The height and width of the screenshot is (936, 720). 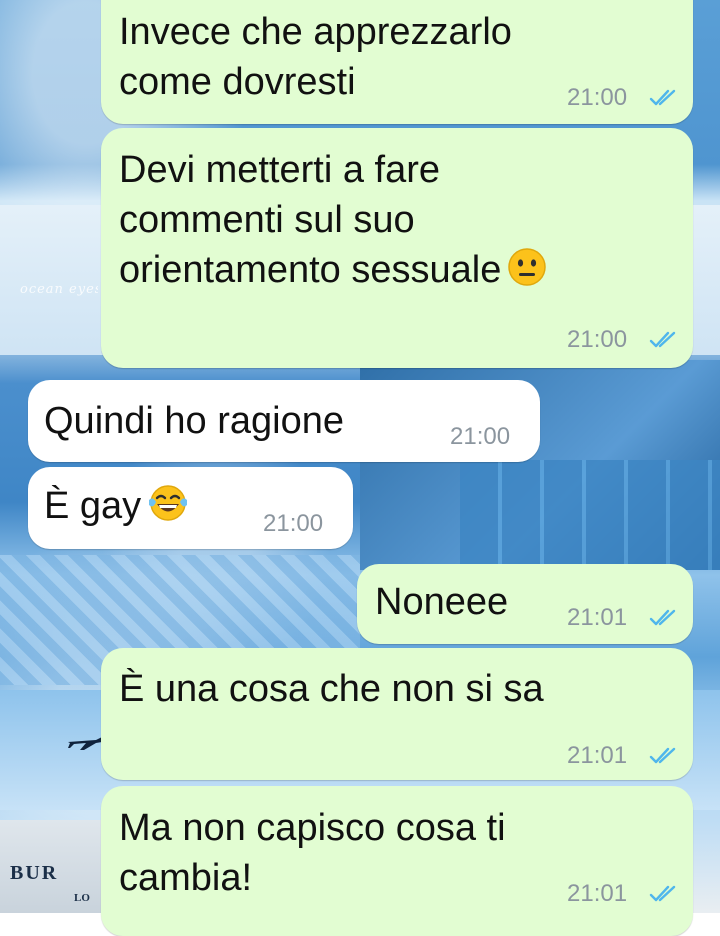 What do you see at coordinates (168, 503) in the screenshot?
I see `face-with-tears-of-joy-icon` at bounding box center [168, 503].